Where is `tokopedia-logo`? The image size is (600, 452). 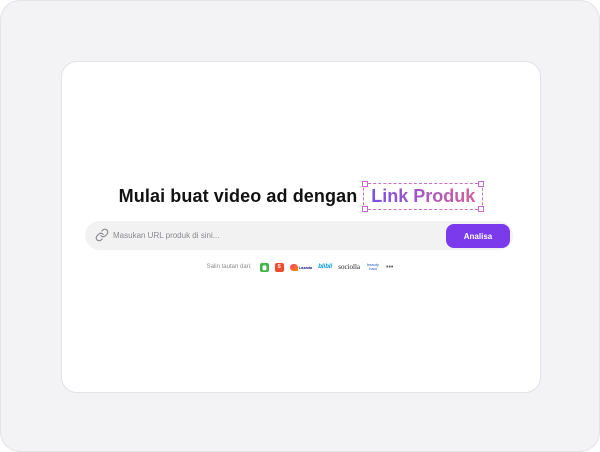
tokopedia-logo is located at coordinates (264, 267).